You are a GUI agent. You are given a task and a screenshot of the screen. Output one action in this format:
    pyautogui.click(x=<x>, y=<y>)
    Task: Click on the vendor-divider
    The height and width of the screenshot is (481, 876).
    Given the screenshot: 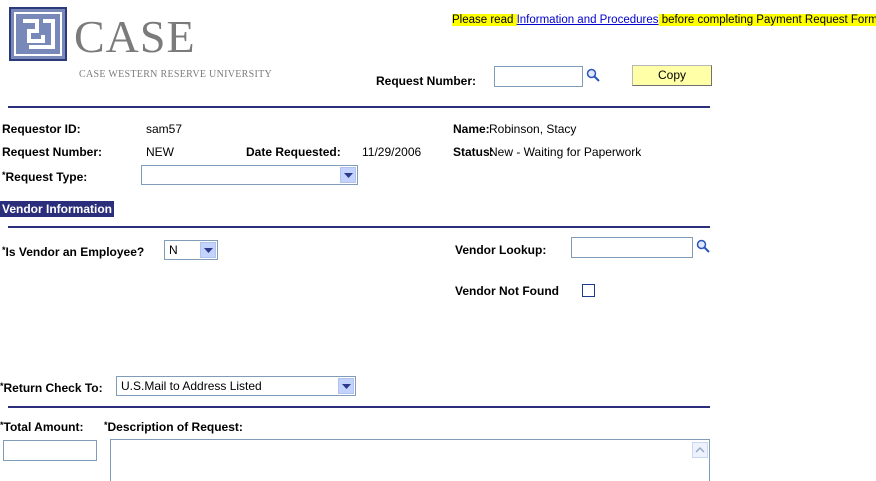 What is the action you would take?
    pyautogui.click(x=359, y=227)
    